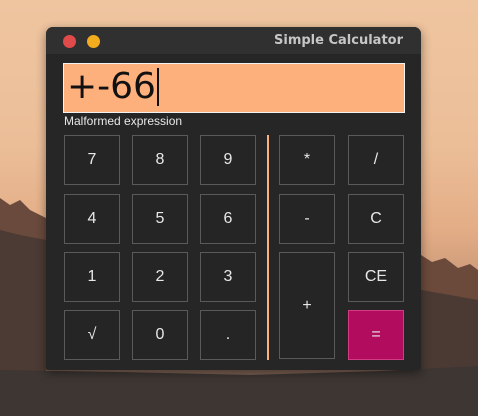 This screenshot has height=416, width=478. I want to click on close-button, so click(69, 41).